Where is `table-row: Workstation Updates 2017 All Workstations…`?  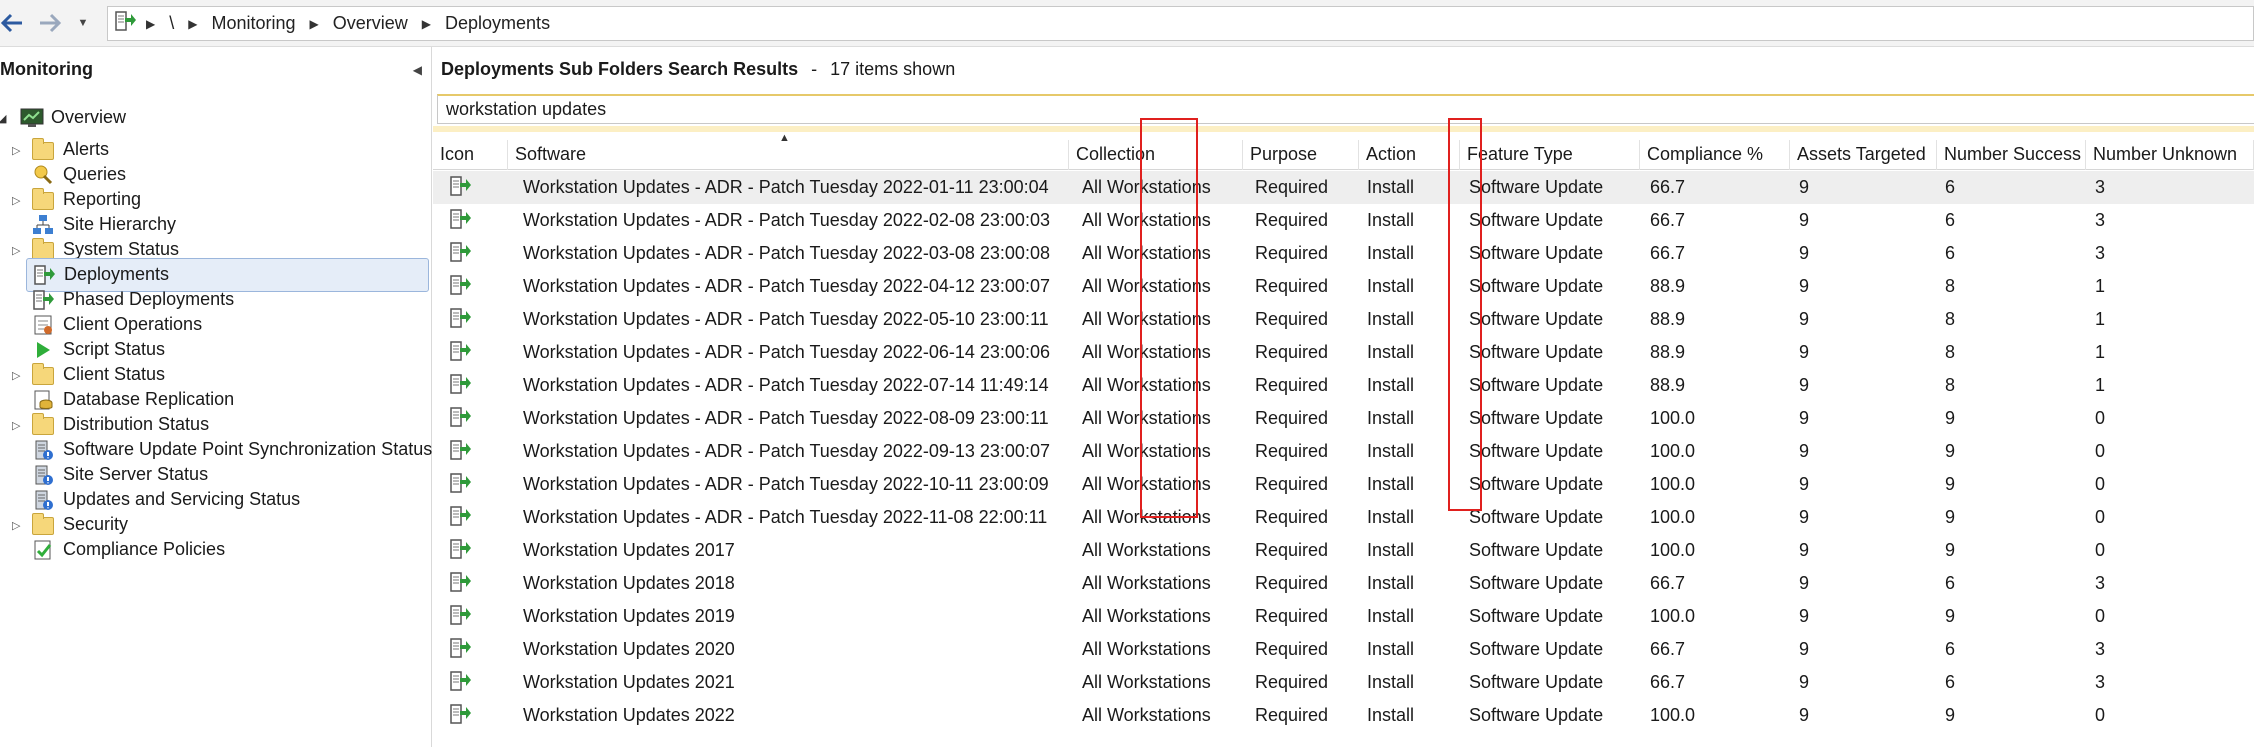 table-row: Workstation Updates 2017 All Workstations… is located at coordinates (1343, 550).